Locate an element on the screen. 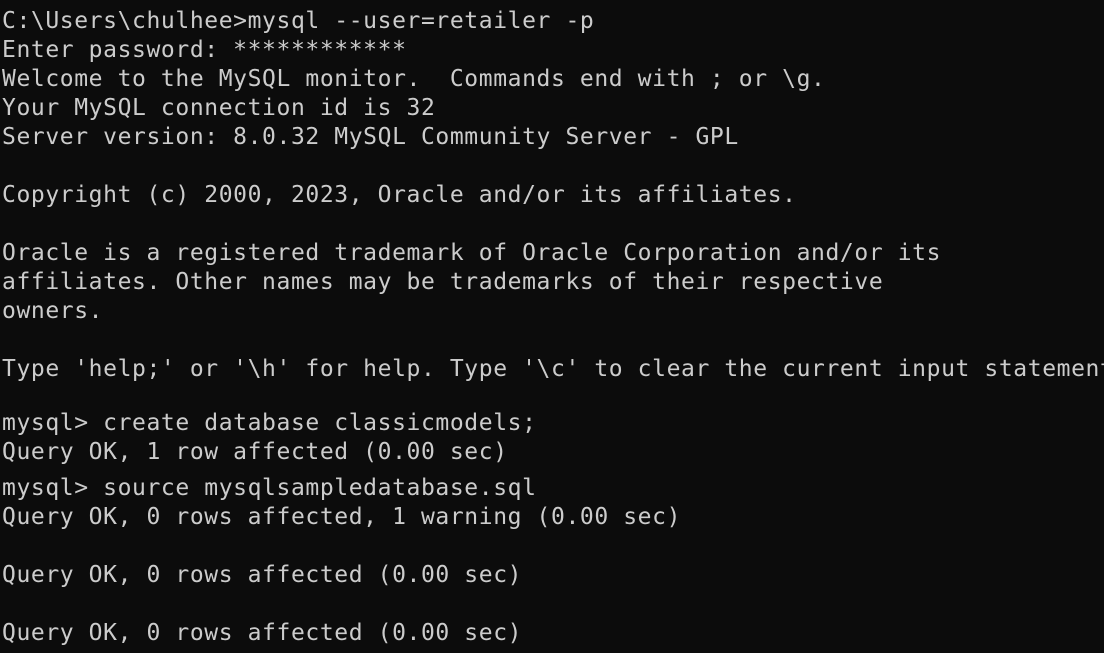 Image resolution: width=1104 pixels, height=653 pixels. mysql-command-line: mysql> create database classicmodels; is located at coordinates (269, 423).